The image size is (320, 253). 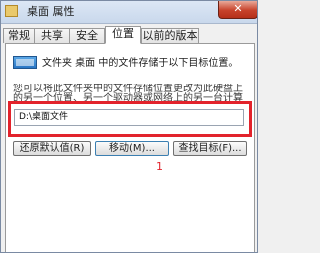 What do you see at coordinates (140, 63) in the screenshot?
I see `location-description: 文件夹 桌面 中的文件存储于以下目标位置。` at bounding box center [140, 63].